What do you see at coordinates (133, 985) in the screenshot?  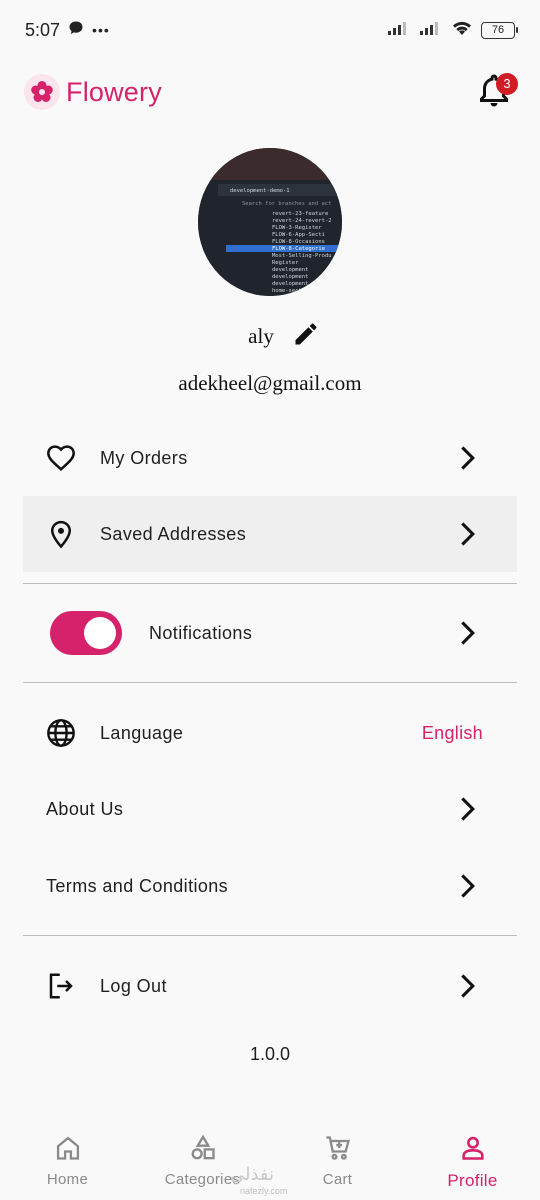 I see `log-out-label: Log Out` at bounding box center [133, 985].